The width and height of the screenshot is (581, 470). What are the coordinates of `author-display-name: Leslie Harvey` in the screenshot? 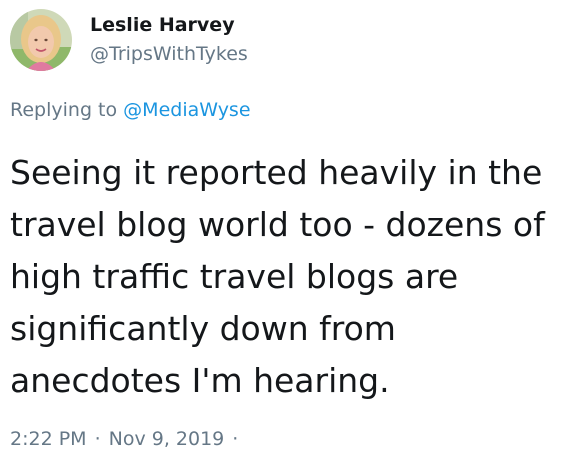 It's located at (169, 25).